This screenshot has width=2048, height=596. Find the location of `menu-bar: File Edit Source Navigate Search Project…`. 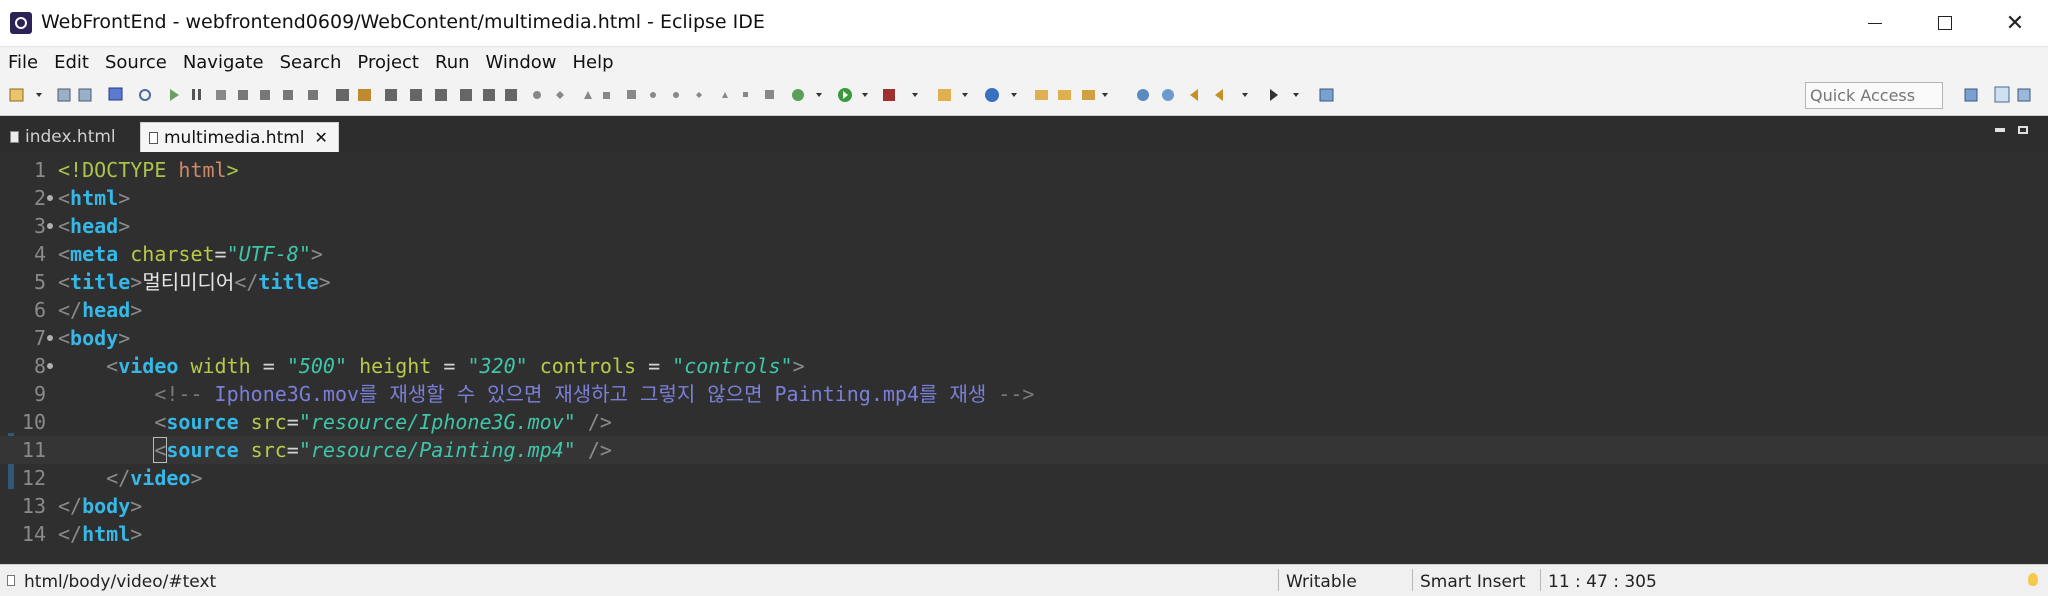

menu-bar: File Edit Source Navigate Search Project… is located at coordinates (1024, 62).